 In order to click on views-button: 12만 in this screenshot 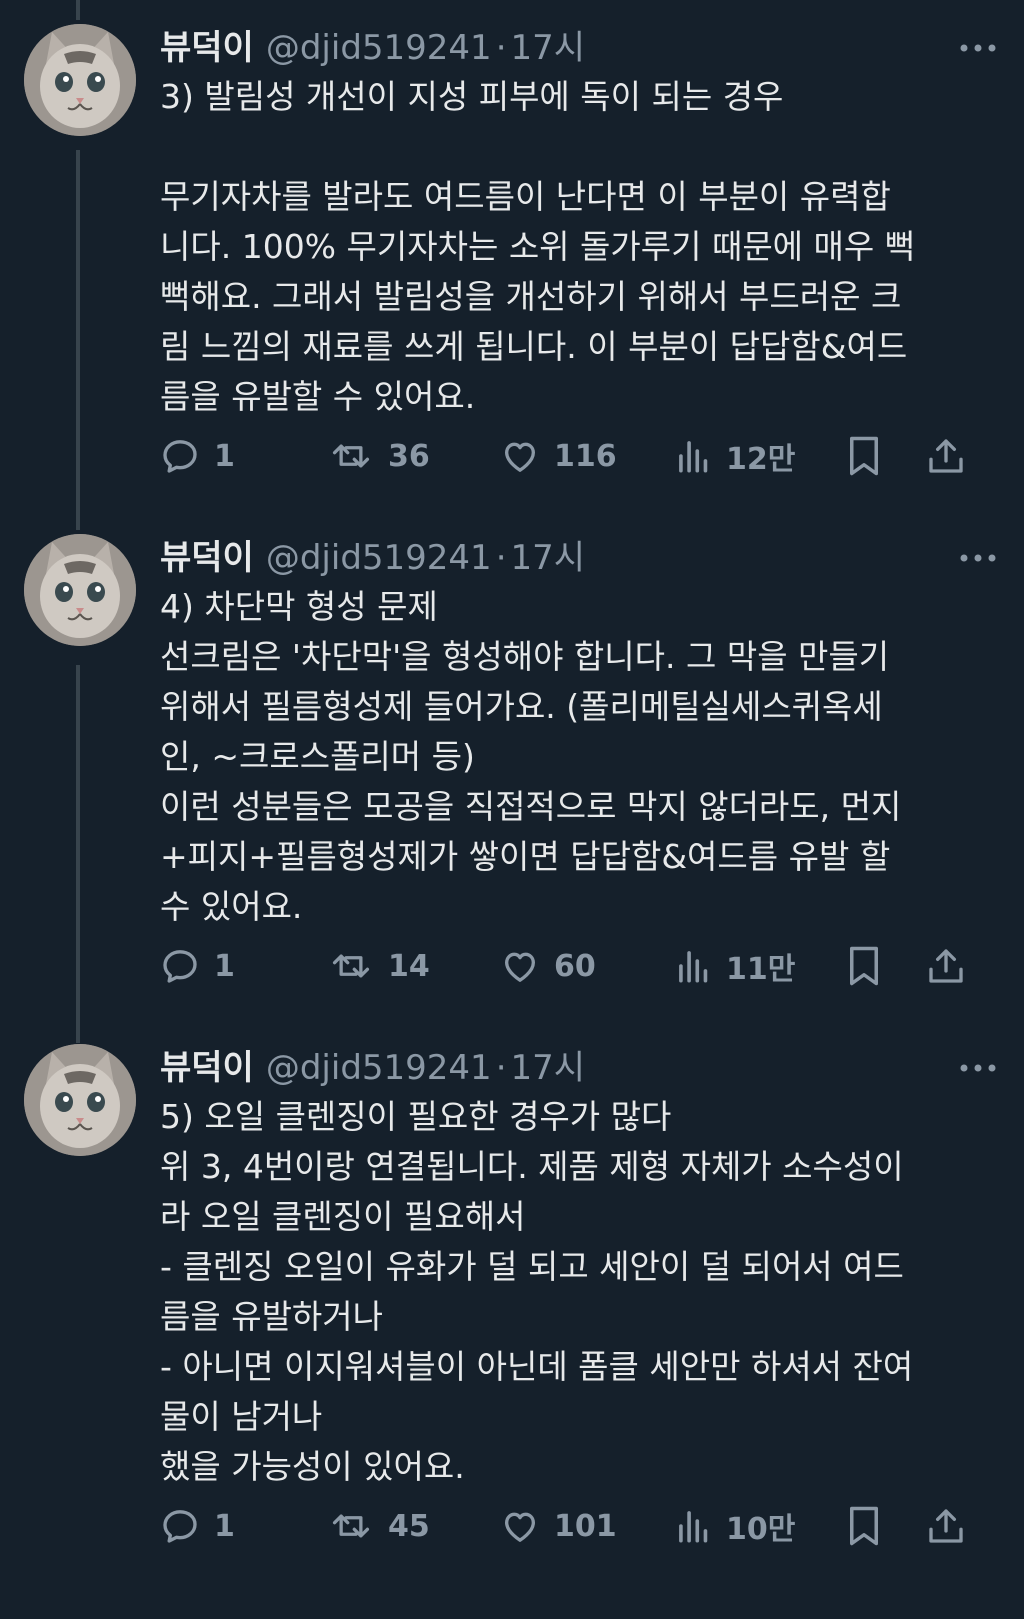, I will do `click(735, 456)`.